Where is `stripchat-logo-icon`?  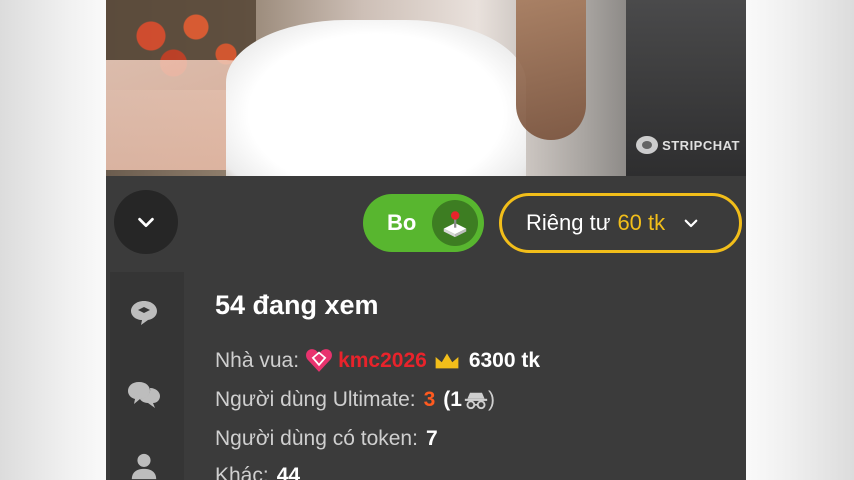 stripchat-logo-icon is located at coordinates (647, 145).